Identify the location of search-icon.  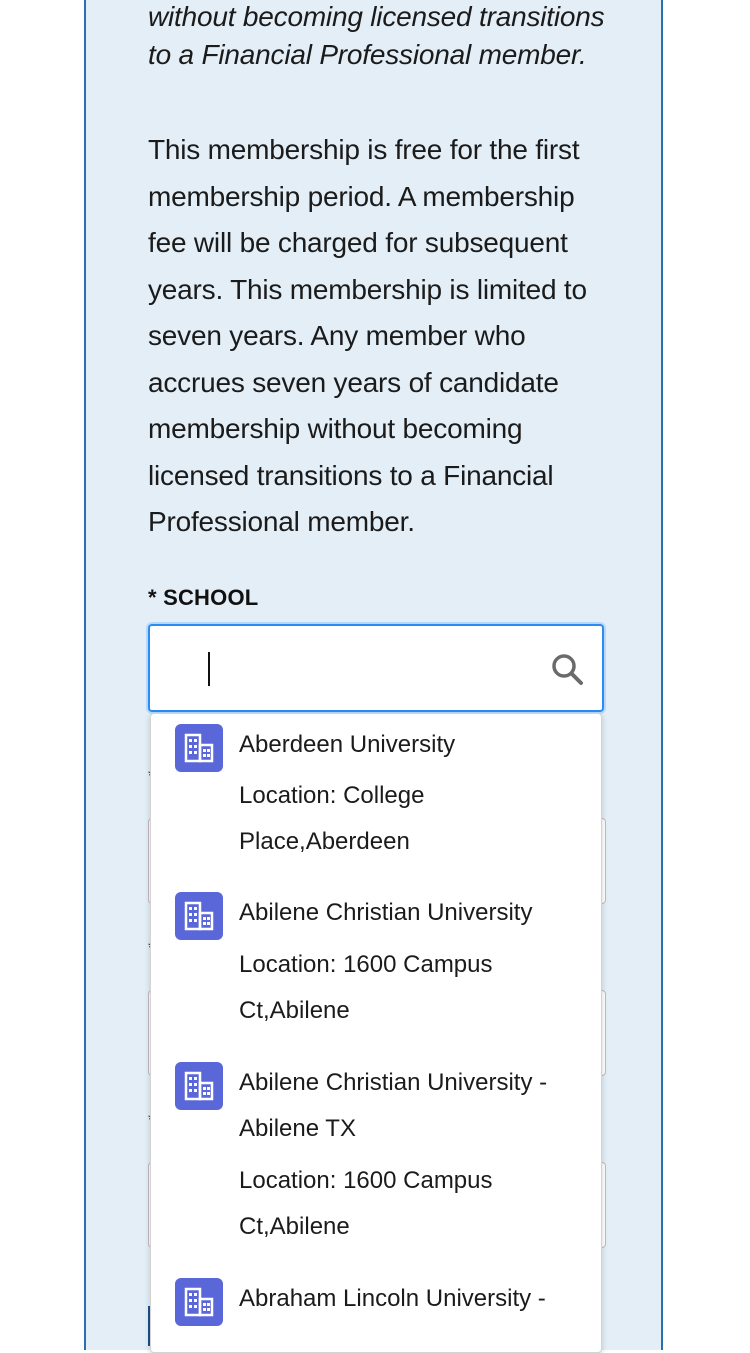
(567, 669).